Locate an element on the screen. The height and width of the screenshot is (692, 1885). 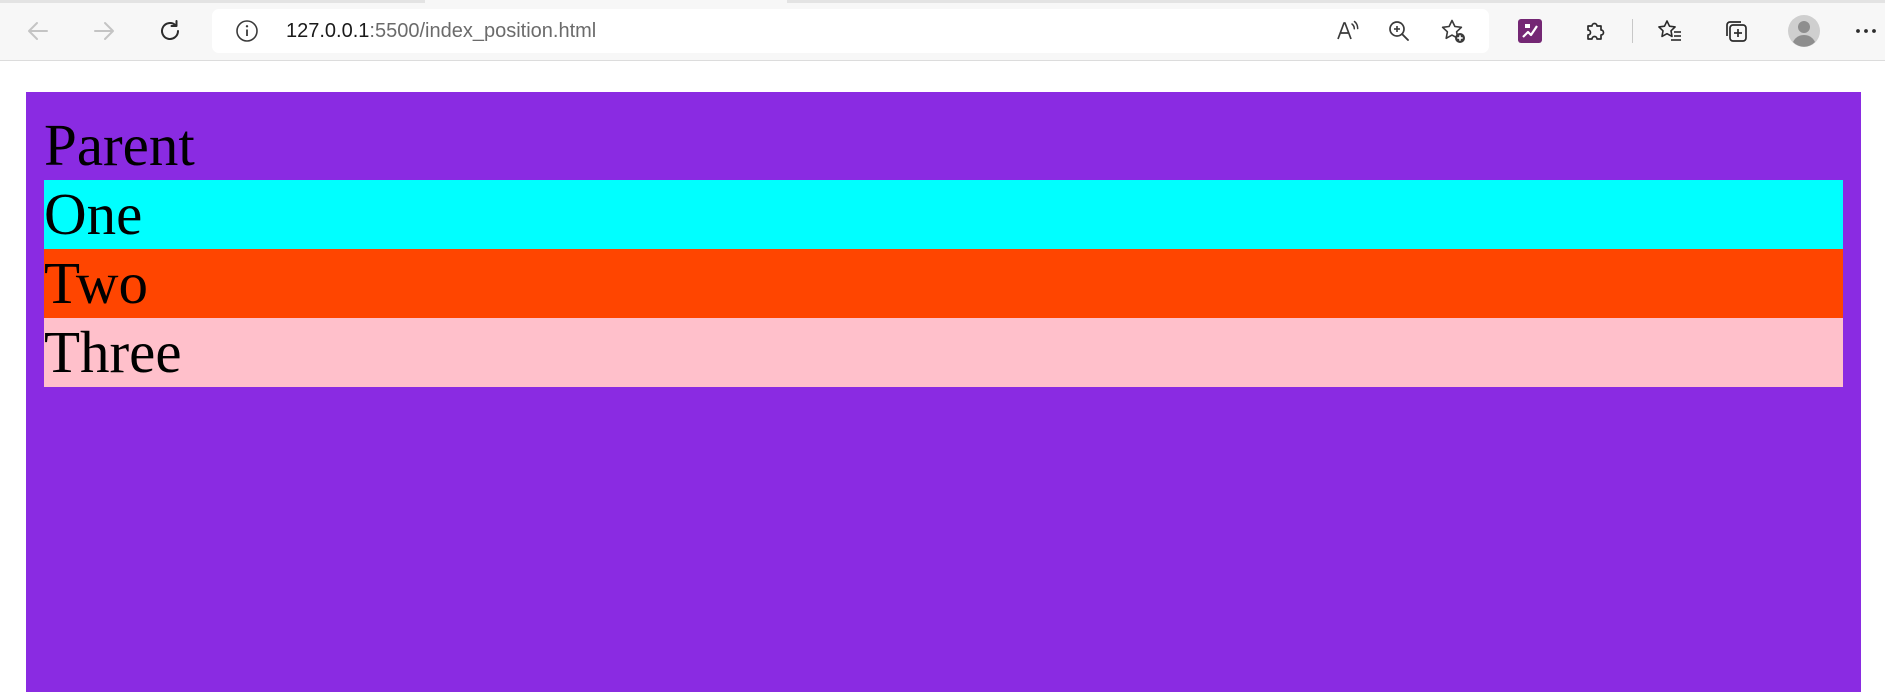
forward-arrow-icon is located at coordinates (104, 31).